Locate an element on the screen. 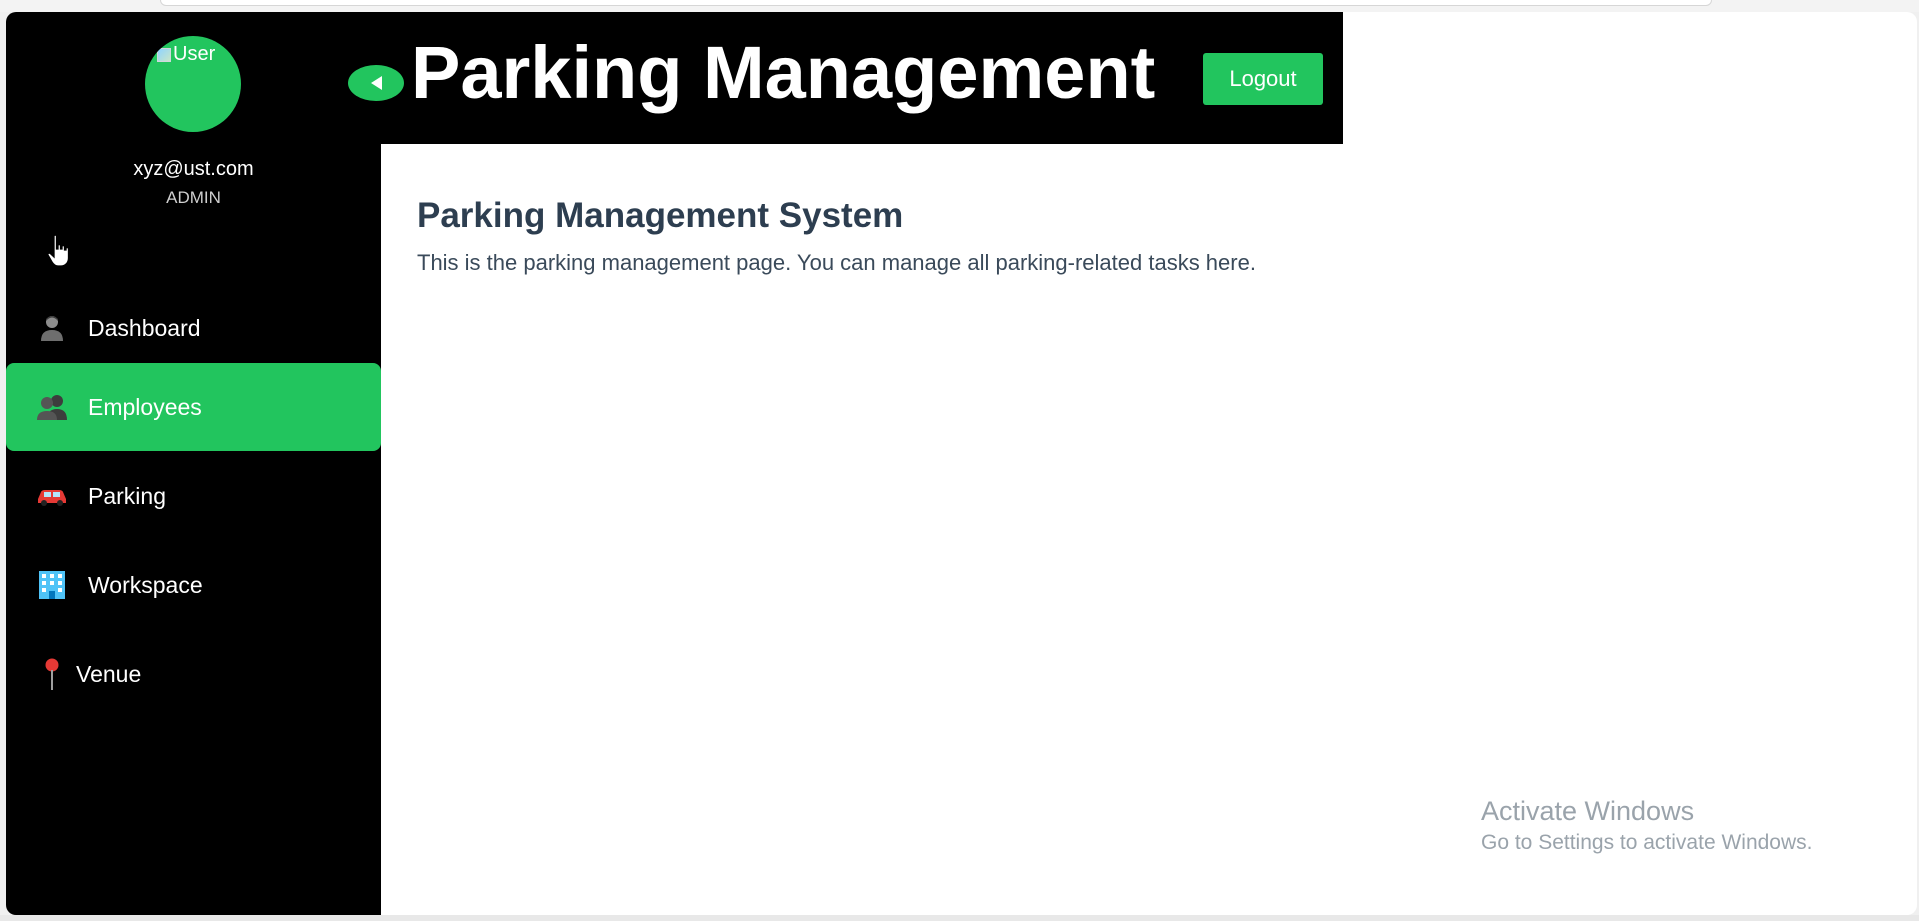 The height and width of the screenshot is (921, 1919). content-heading: Parking Management System is located at coordinates (660, 215).